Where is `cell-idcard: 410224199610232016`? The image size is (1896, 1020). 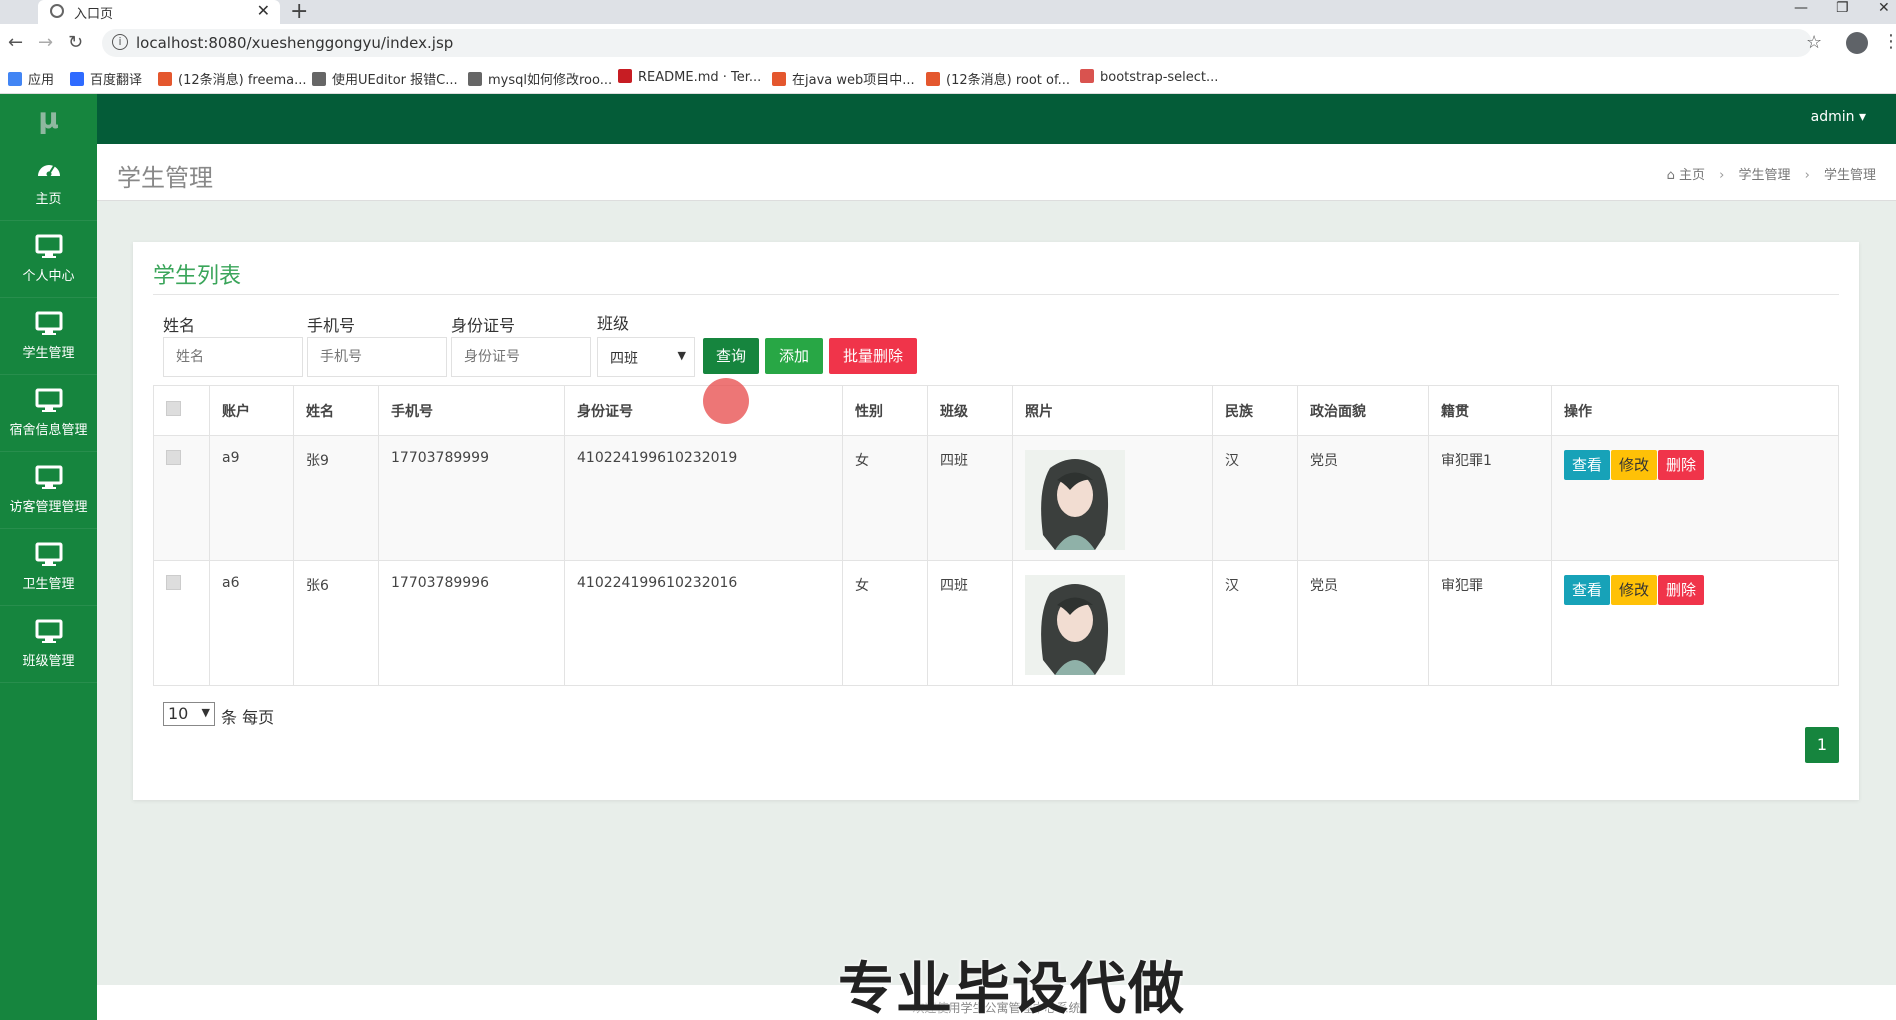
cell-idcard: 410224199610232016 is located at coordinates (703, 623).